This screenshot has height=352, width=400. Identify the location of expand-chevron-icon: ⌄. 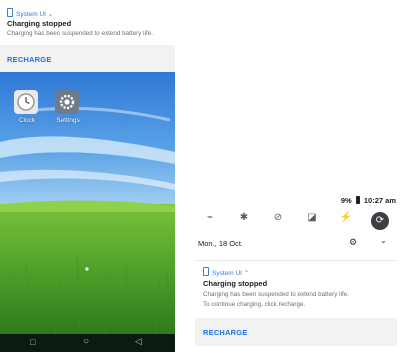
(383, 240).